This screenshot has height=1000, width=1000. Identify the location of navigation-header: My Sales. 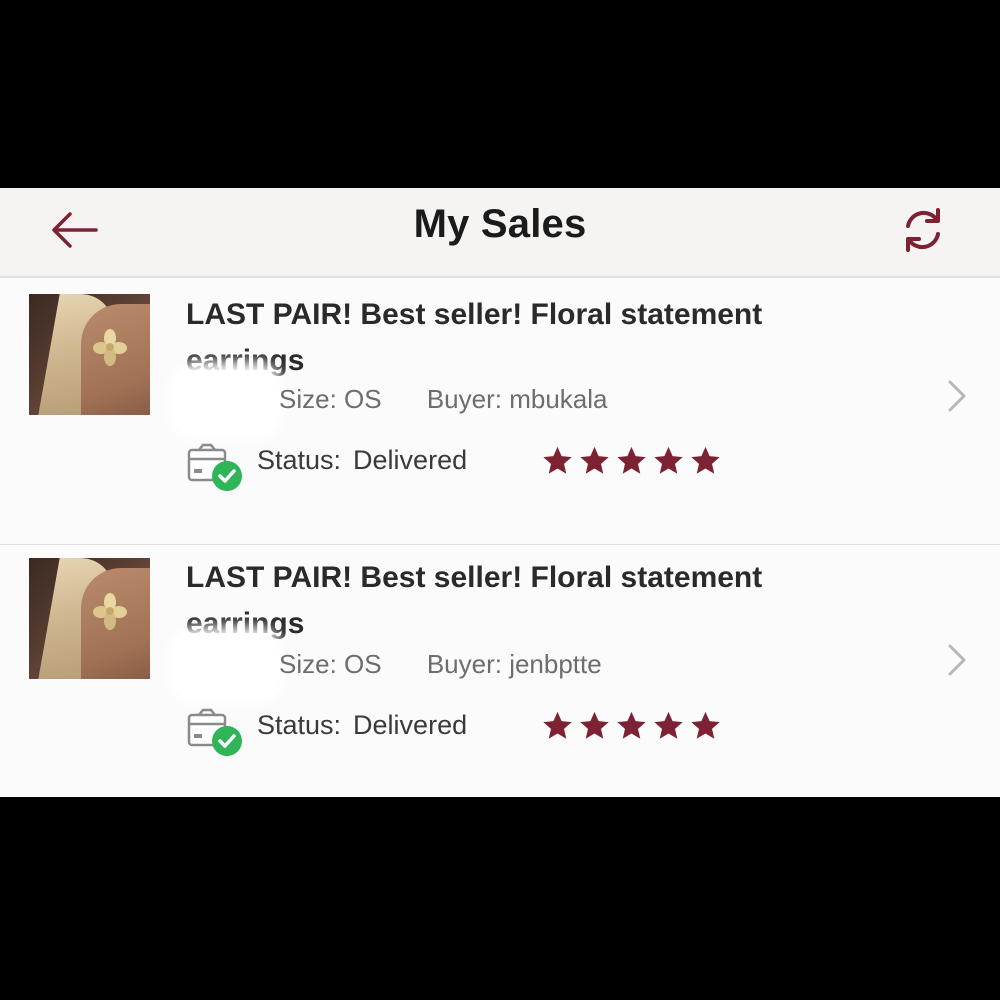
(500, 233).